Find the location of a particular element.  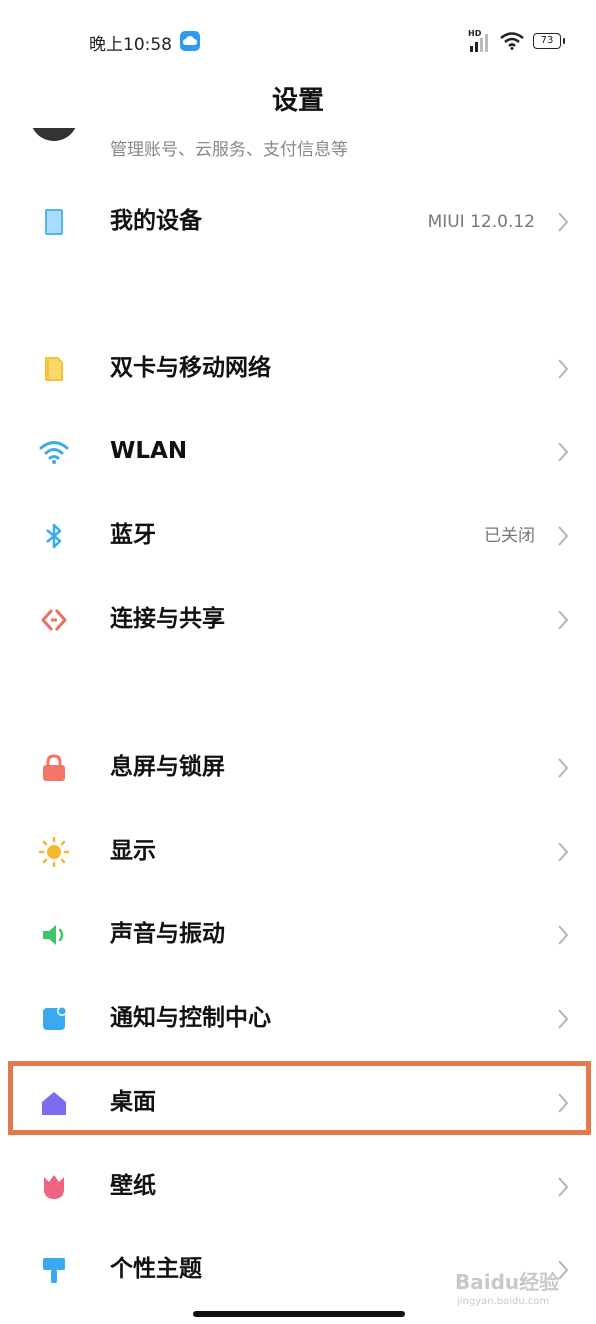

settings-item-label: 息屏与锁屏 is located at coordinates (167, 767).